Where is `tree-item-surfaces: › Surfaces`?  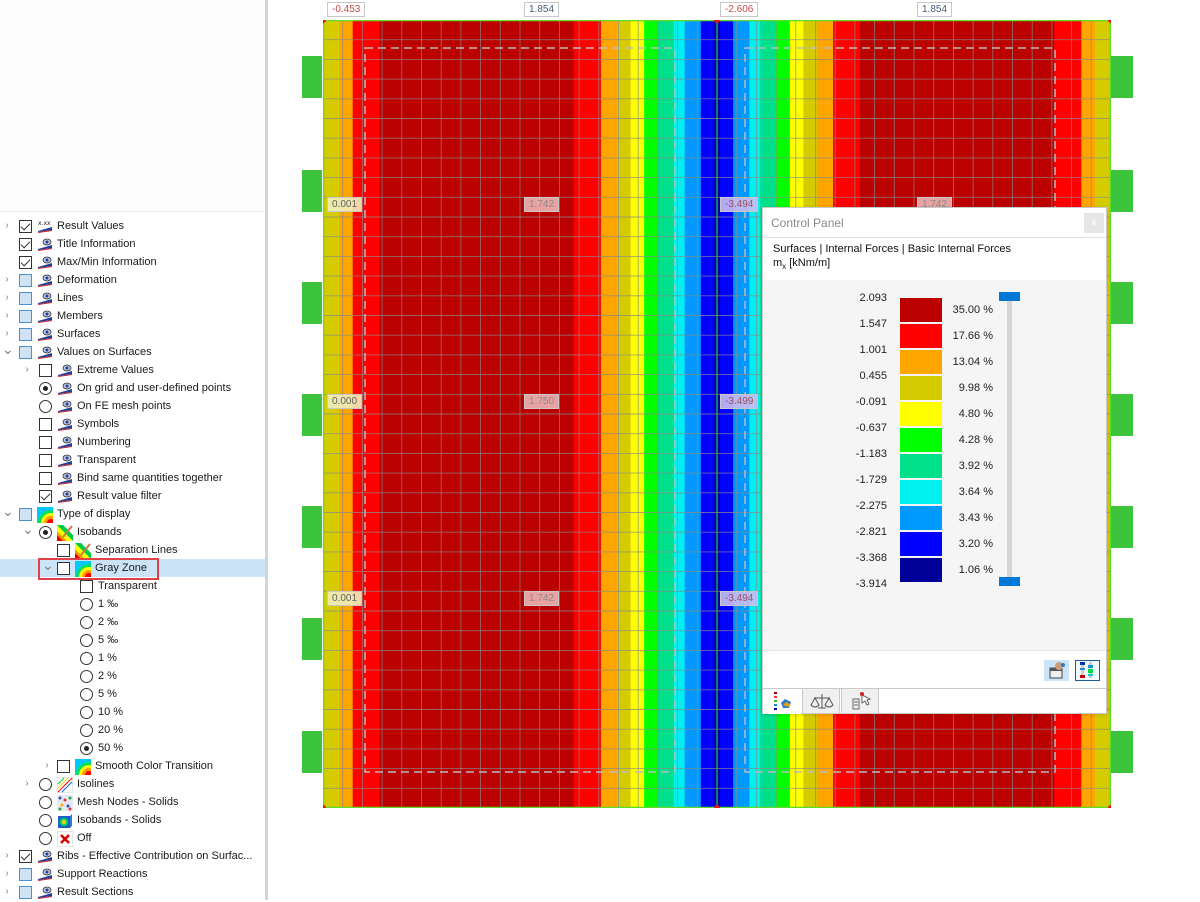
tree-item-surfaces: › Surfaces is located at coordinates (133, 334).